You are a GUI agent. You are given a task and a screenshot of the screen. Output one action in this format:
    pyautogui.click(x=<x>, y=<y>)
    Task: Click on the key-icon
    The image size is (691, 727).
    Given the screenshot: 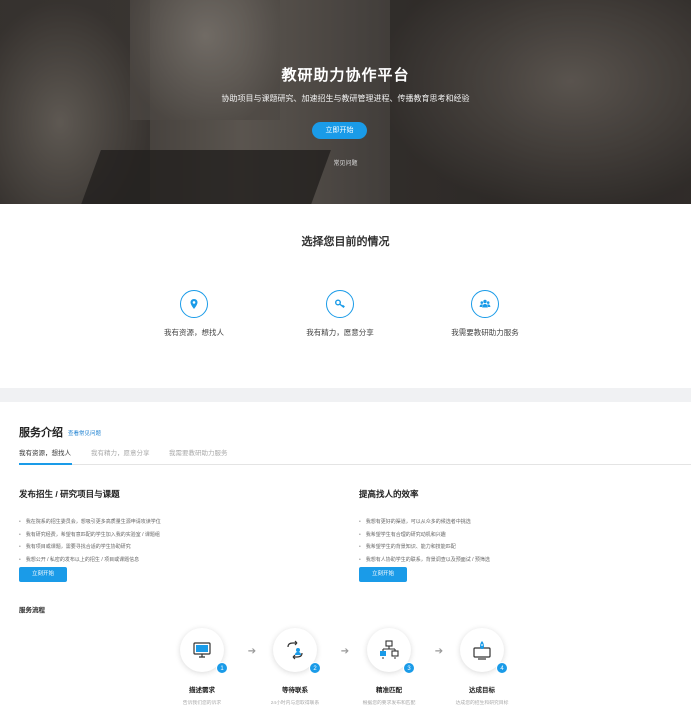 What is the action you would take?
    pyautogui.click(x=340, y=304)
    